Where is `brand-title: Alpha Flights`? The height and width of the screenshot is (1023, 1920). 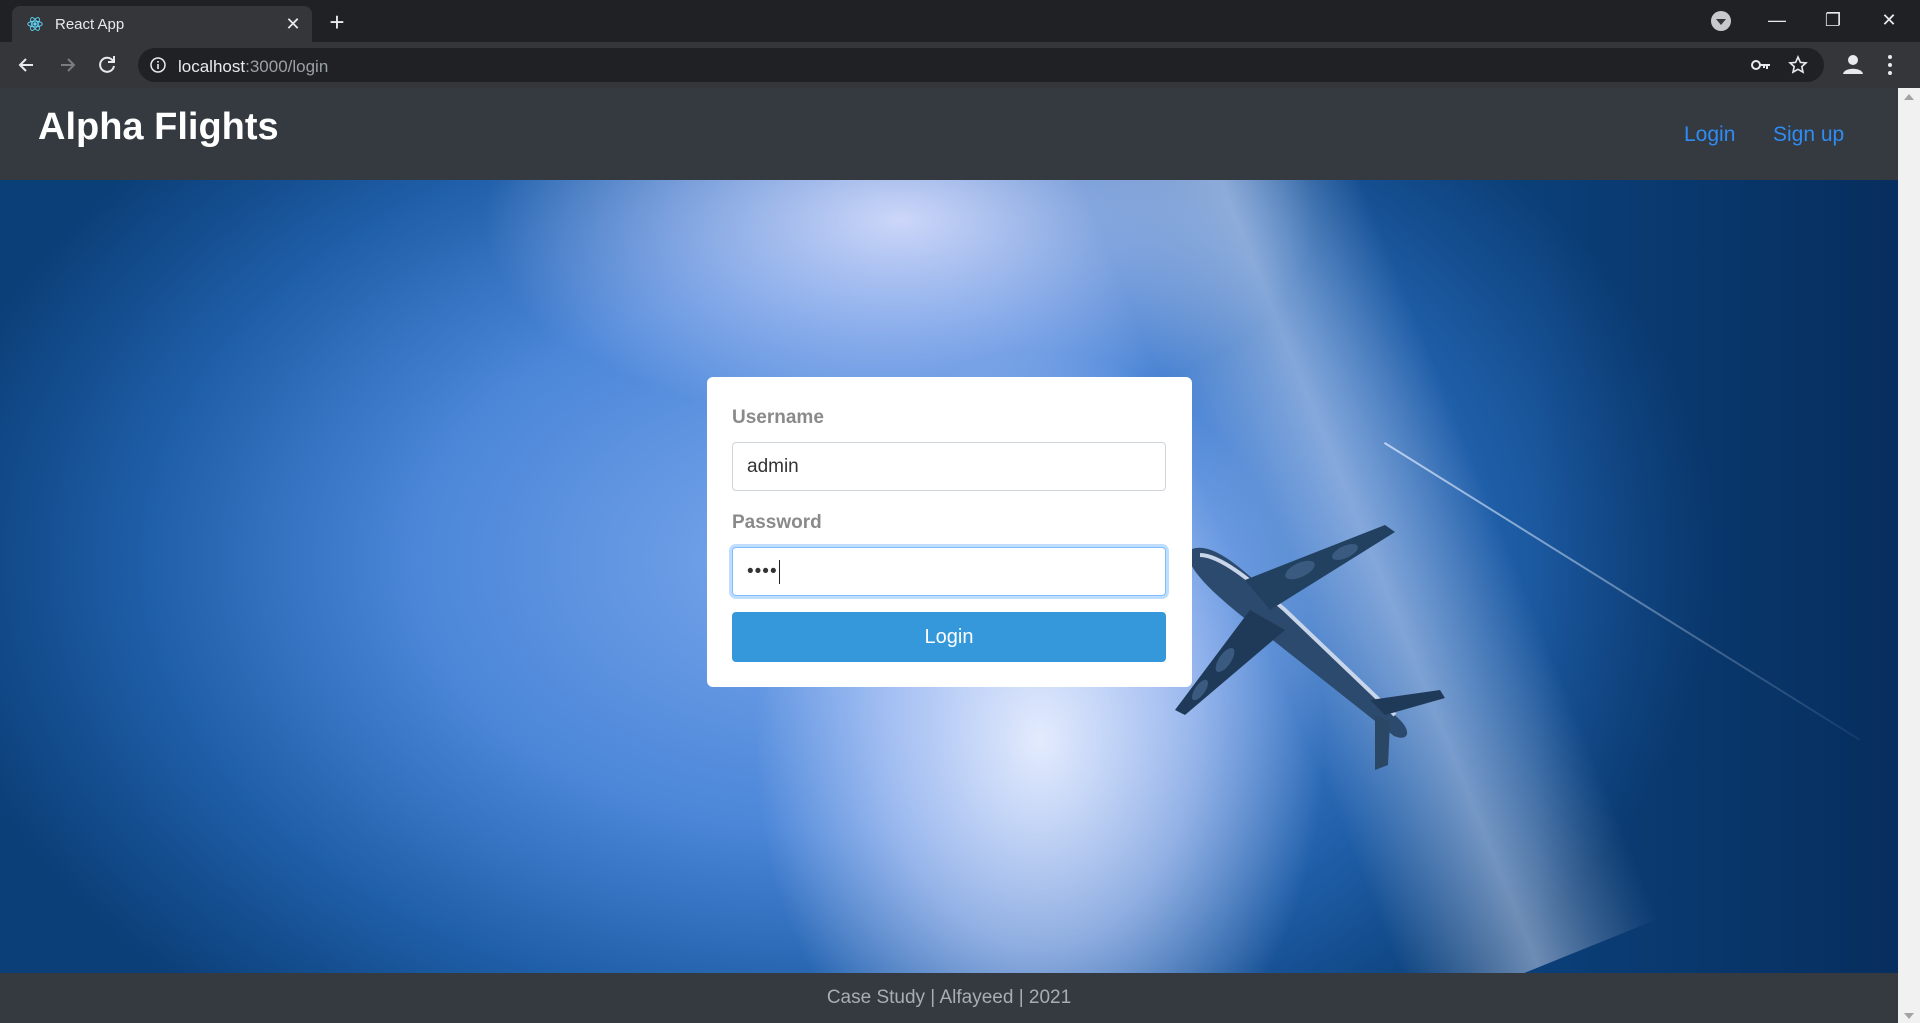
brand-title: Alpha Flights is located at coordinates (158, 127).